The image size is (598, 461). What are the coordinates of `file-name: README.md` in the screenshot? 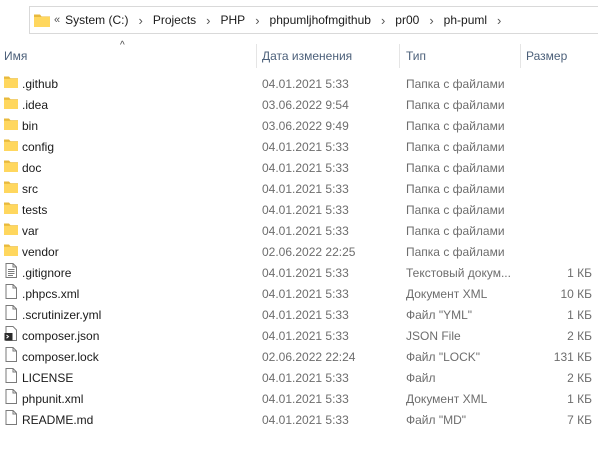 It's located at (57, 420).